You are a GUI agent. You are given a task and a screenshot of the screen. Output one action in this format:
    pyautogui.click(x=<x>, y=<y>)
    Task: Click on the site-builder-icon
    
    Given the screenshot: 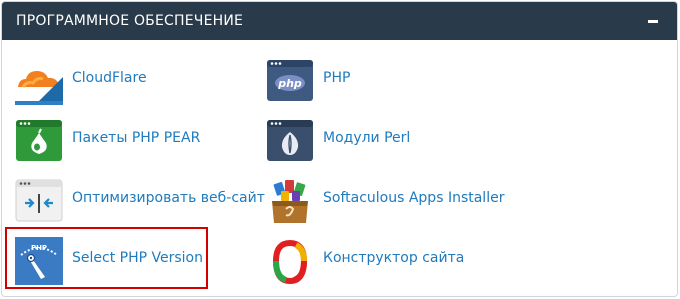 What is the action you would take?
    pyautogui.click(x=290, y=262)
    